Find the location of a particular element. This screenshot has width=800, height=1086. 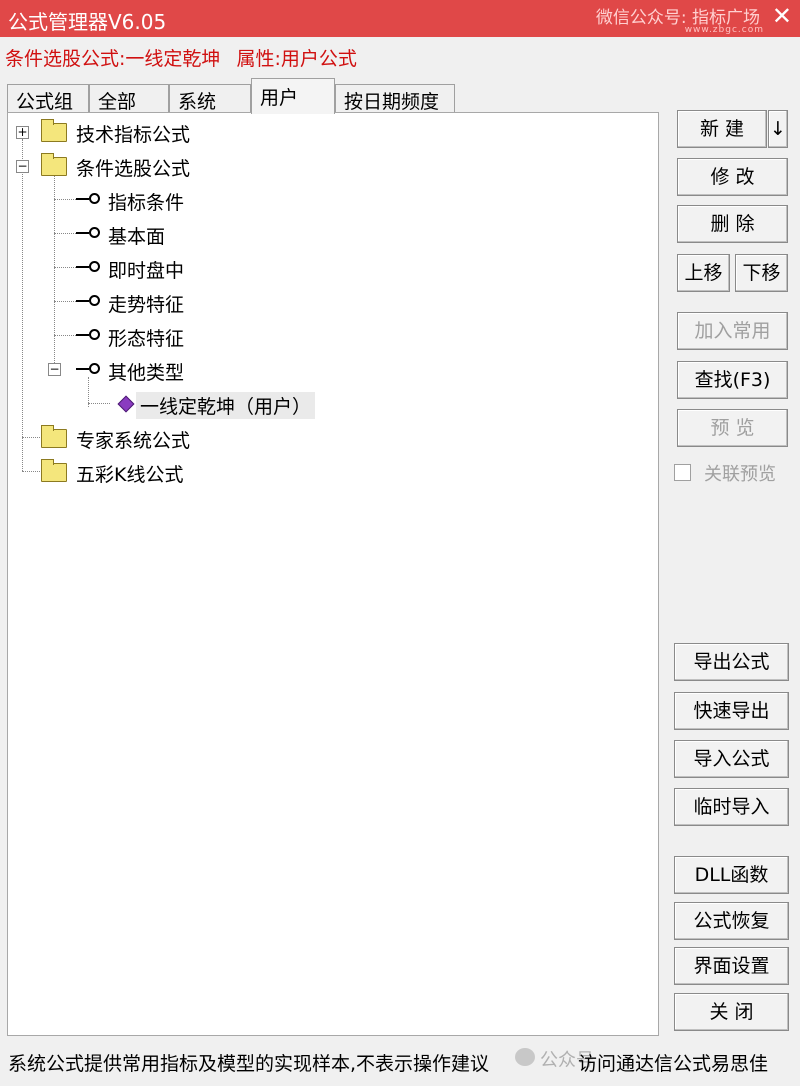

tree-node-fundamentals: 基本面 is located at coordinates (136, 235).